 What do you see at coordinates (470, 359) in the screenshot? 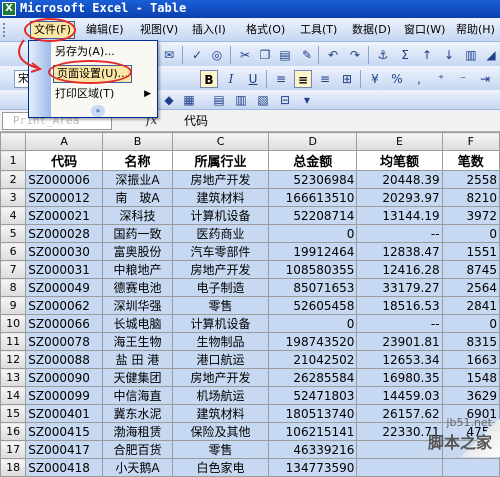
I see `cell: 1663` at bounding box center [470, 359].